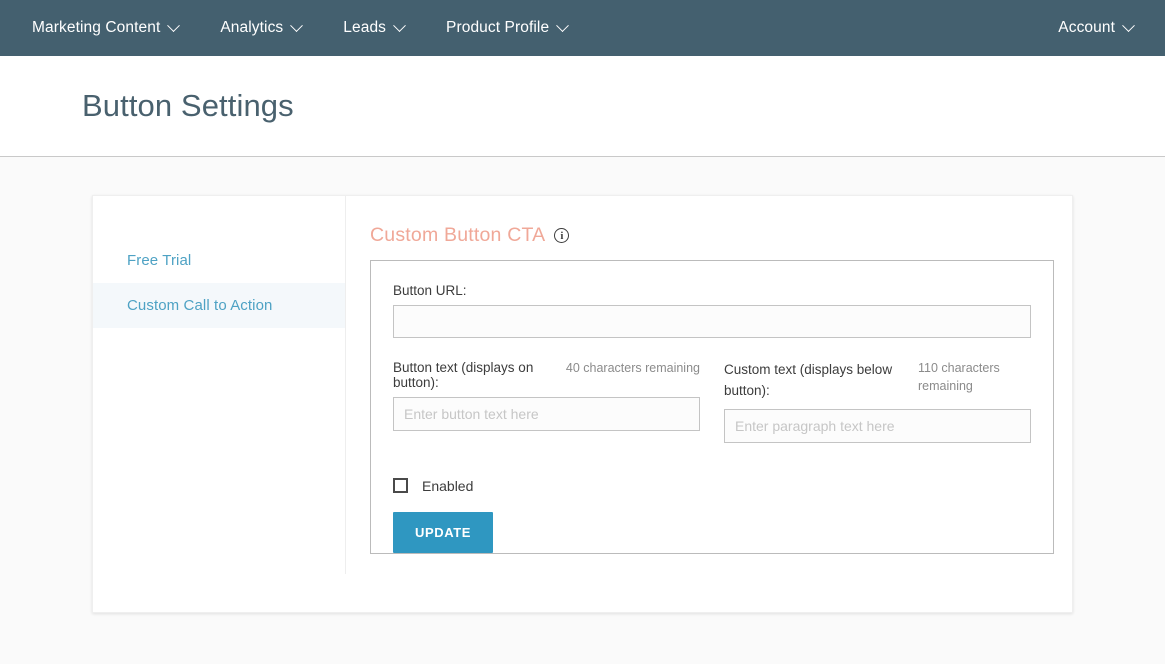  I want to click on nav-item-label: Account, so click(1086, 27).